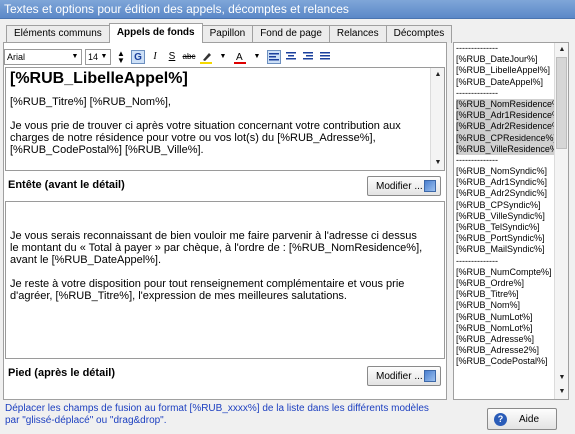 The height and width of the screenshot is (434, 575). Describe the element at coordinates (58, 34) in the screenshot. I see `tab-elements-communs: Eléments communs` at that location.